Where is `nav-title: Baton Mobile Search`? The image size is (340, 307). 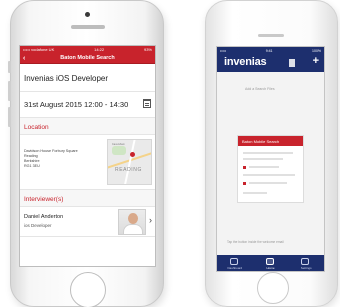
nav-title: Baton Mobile Search is located at coordinates (87, 58).